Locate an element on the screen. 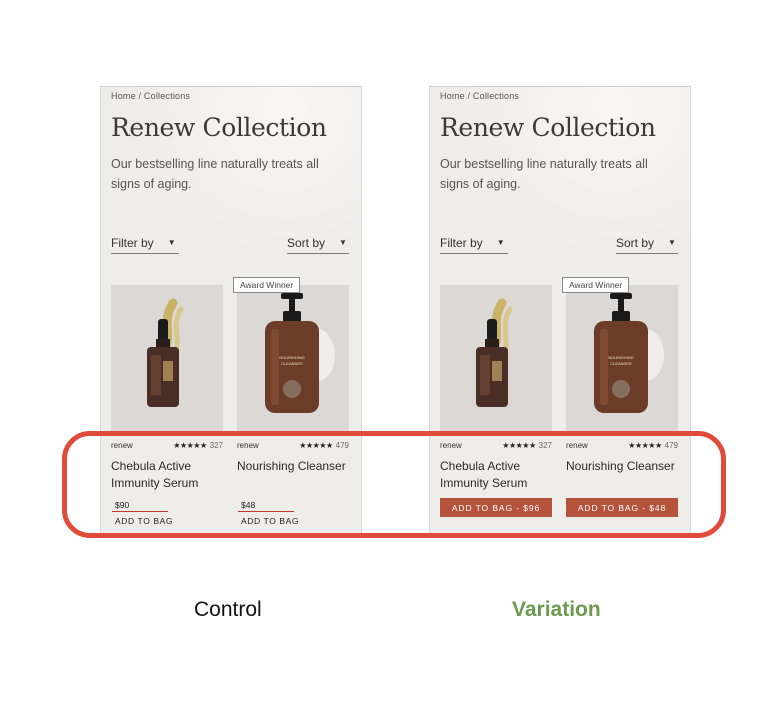 Image resolution: width=780 pixels, height=706 pixels. product-price: $48 is located at coordinates (248, 505).